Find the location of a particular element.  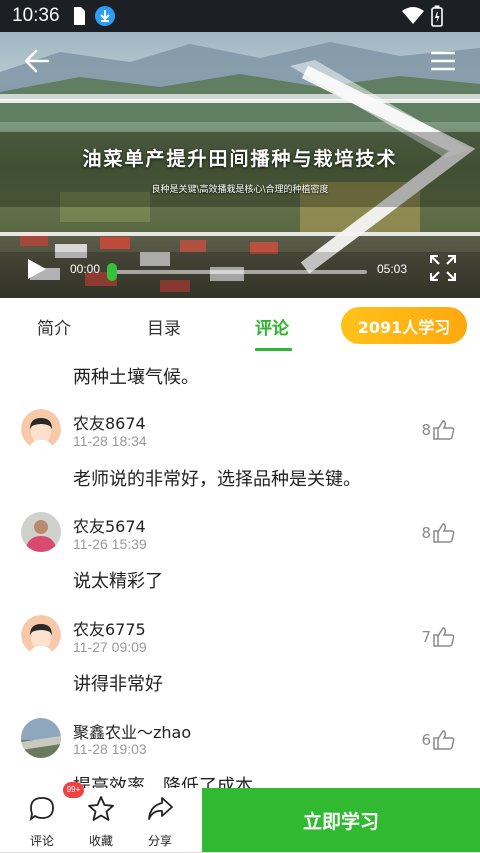

like-count: 6 is located at coordinates (426, 740).